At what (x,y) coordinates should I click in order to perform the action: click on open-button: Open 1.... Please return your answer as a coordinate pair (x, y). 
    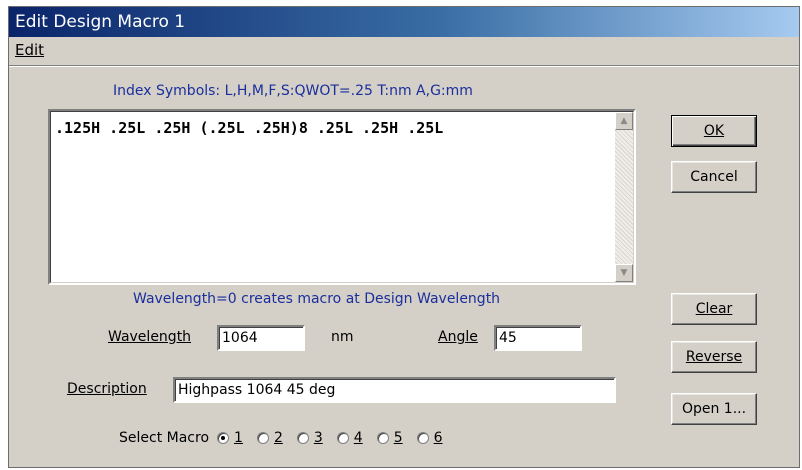
    Looking at the image, I should click on (714, 409).